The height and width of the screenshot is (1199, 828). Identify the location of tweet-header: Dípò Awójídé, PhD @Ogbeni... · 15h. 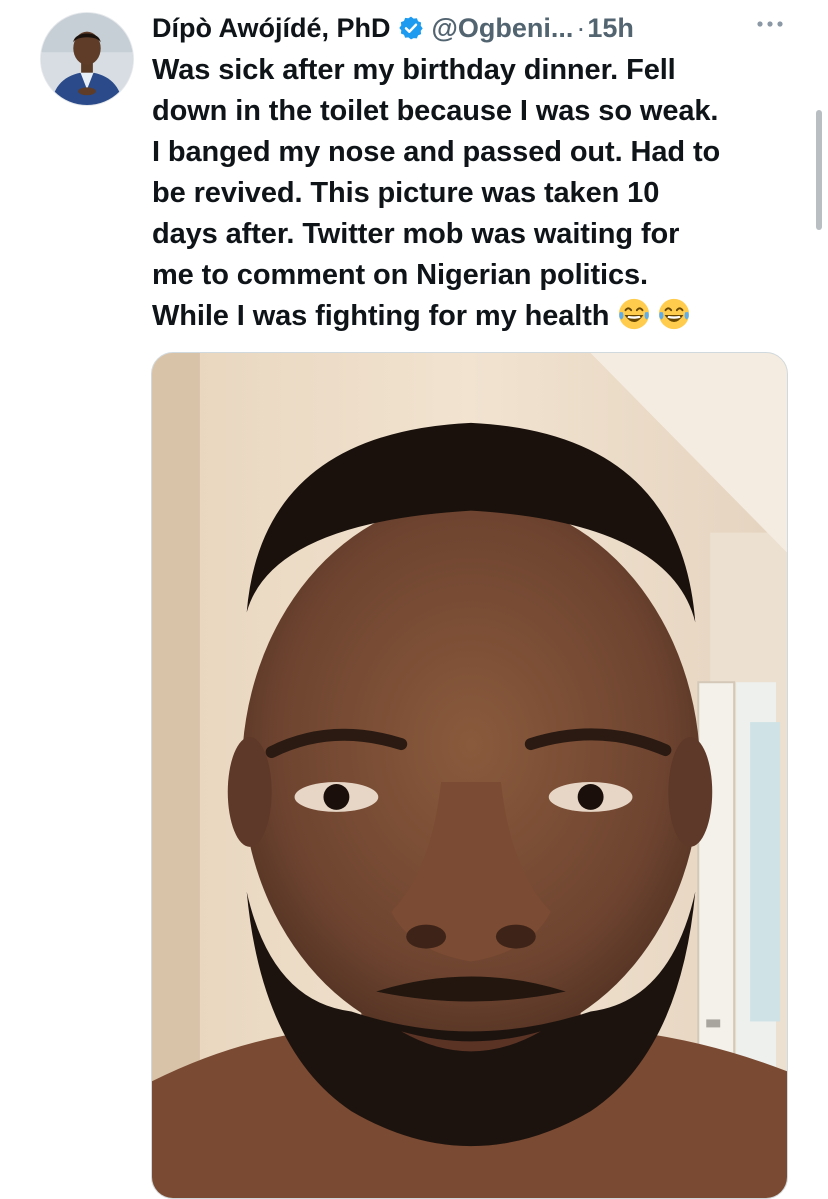
(472, 28).